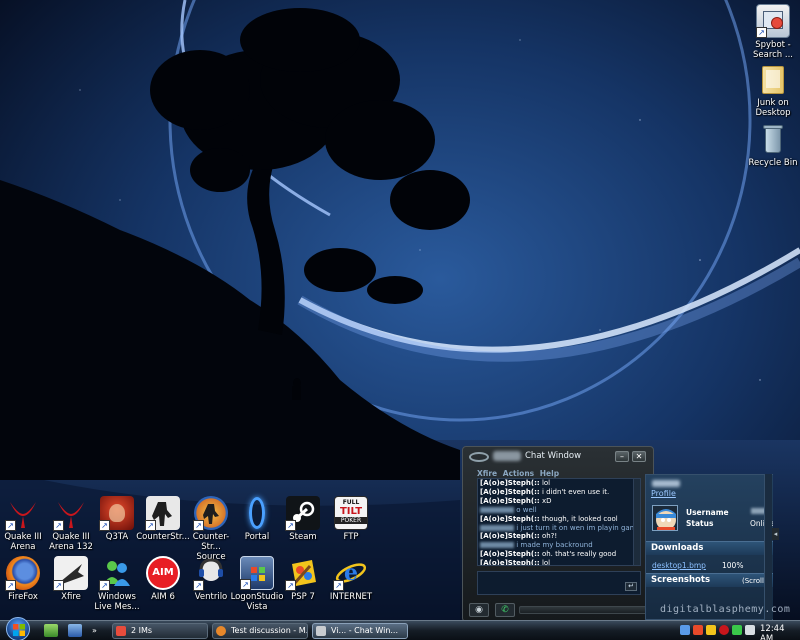  What do you see at coordinates (221, 631) in the screenshot?
I see `firefox-icon` at bounding box center [221, 631].